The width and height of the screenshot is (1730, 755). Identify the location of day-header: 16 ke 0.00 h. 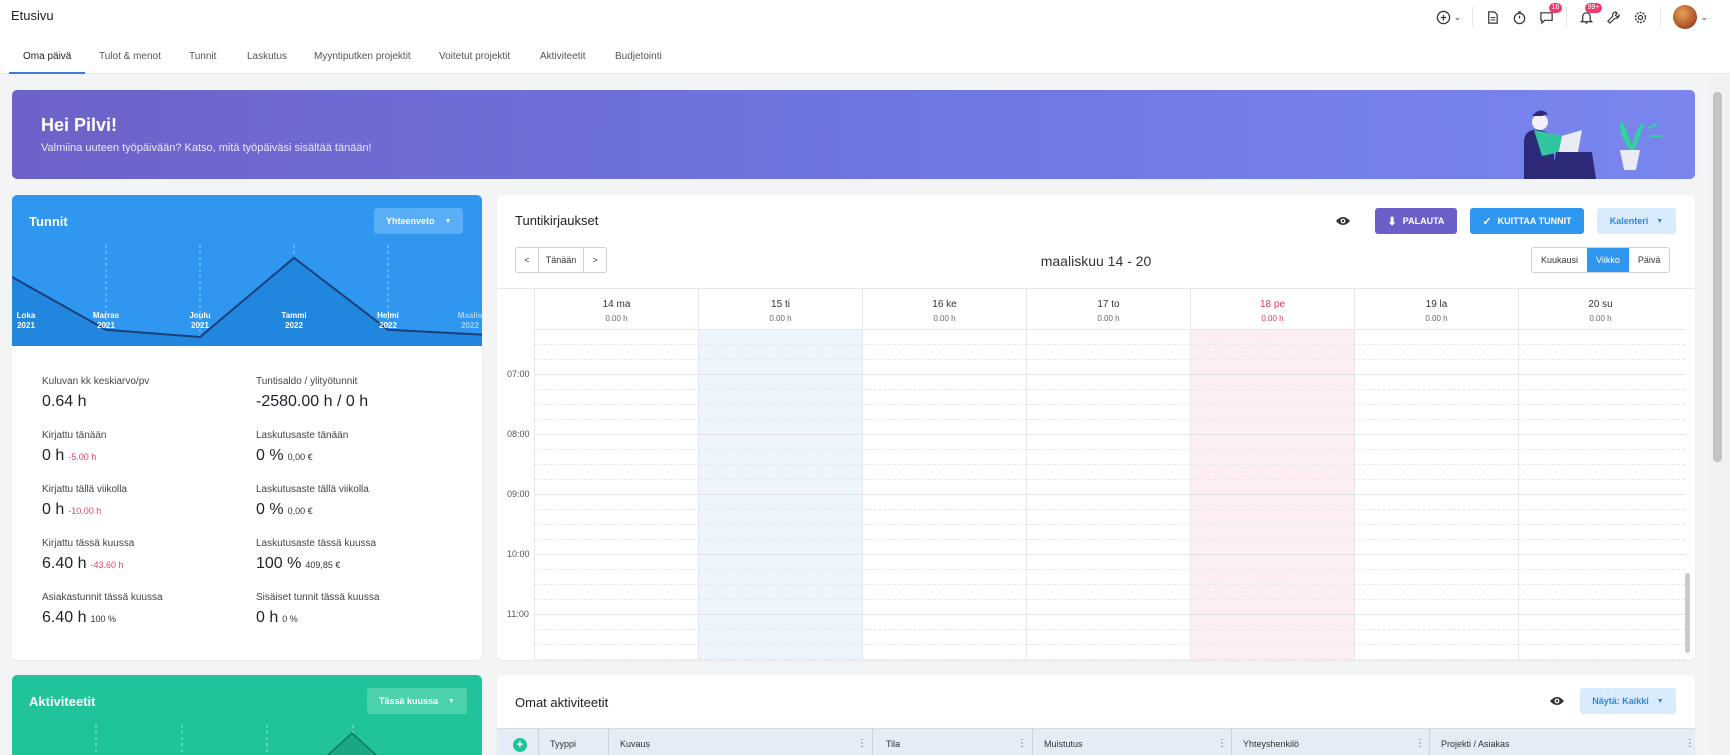
(944, 309).